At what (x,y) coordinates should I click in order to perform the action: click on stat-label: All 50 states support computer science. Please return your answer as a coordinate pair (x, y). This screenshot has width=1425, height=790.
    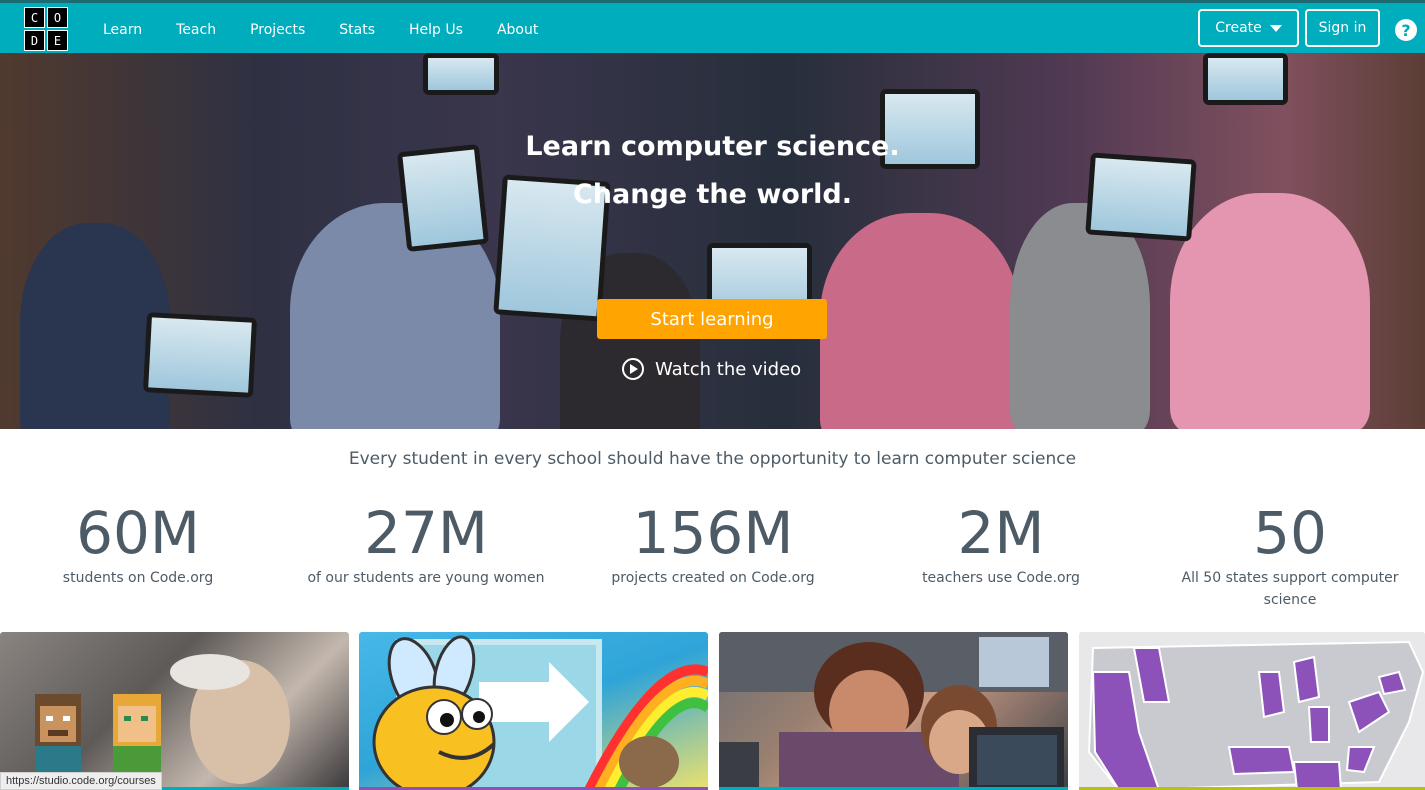
    Looking at the image, I should click on (1290, 589).